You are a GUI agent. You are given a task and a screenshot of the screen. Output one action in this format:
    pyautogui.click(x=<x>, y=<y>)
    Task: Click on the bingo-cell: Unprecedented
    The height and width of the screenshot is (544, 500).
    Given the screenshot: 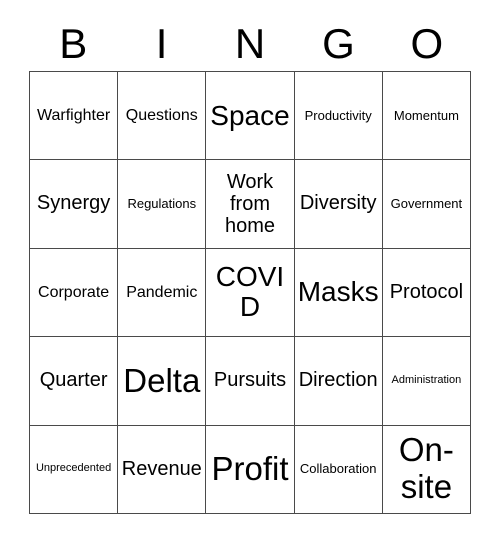 What is the action you would take?
    pyautogui.click(x=74, y=469)
    